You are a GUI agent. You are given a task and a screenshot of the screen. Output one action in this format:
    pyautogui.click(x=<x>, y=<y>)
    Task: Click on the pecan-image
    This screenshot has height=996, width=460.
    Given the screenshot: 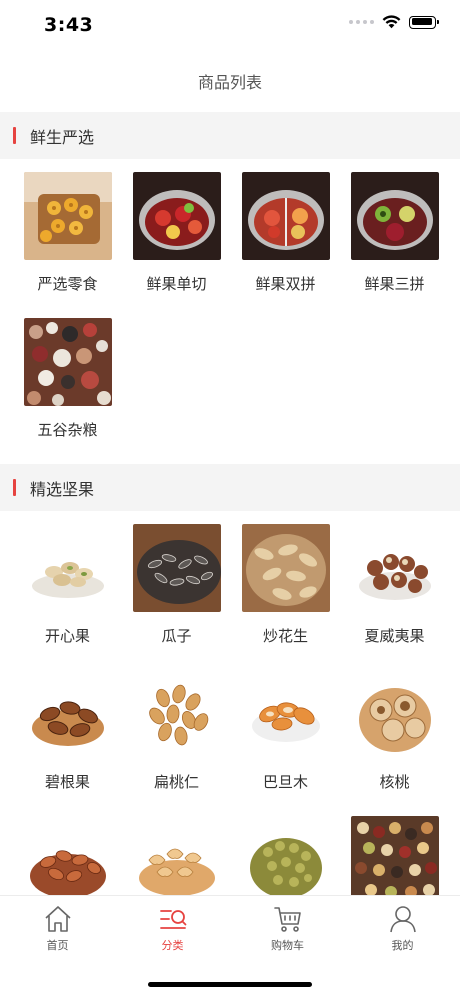 What is the action you would take?
    pyautogui.click(x=67, y=714)
    